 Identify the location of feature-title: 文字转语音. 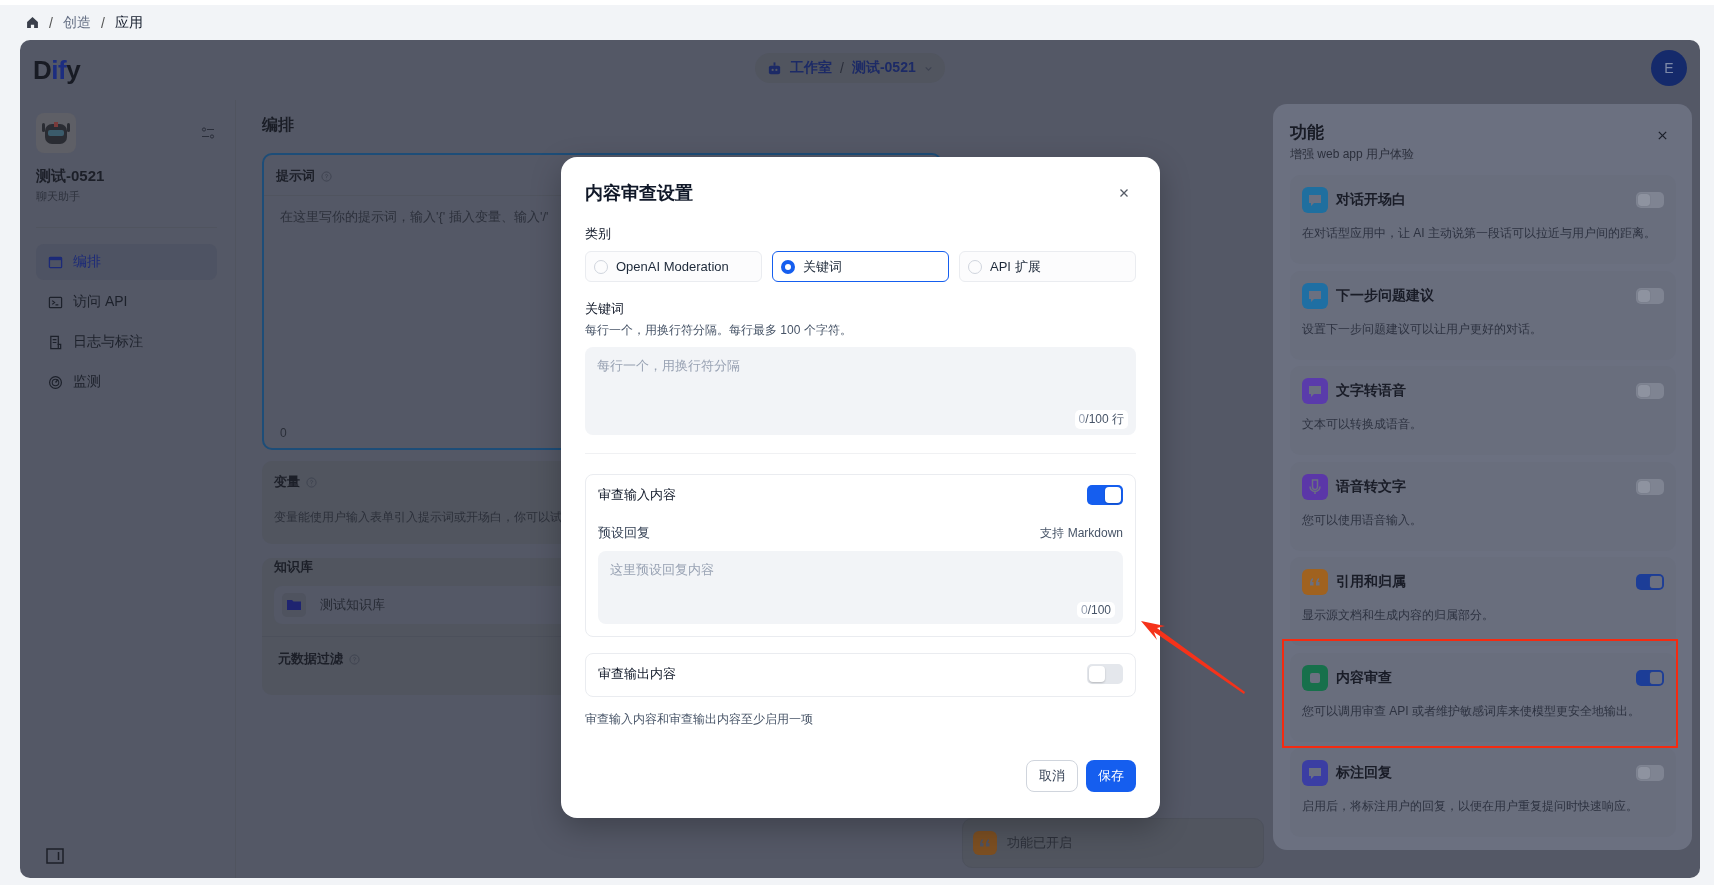
(1371, 391).